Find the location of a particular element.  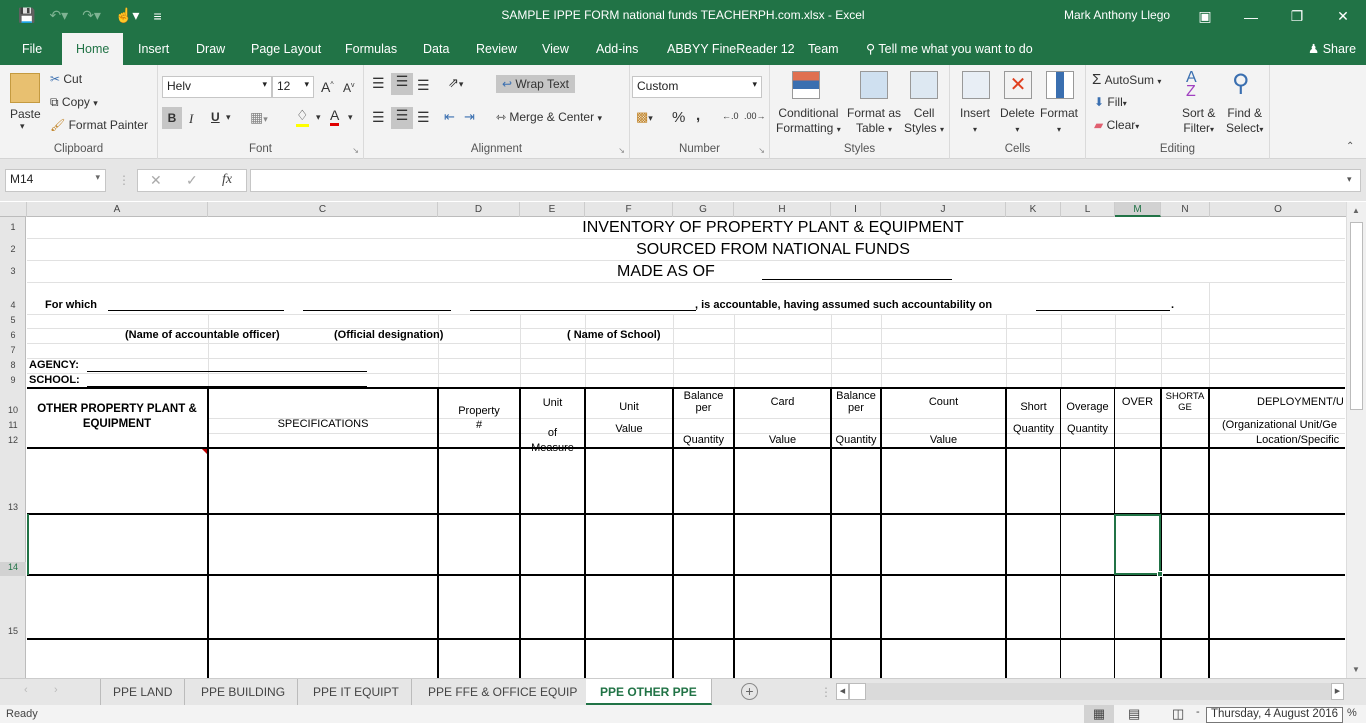

font-name-select: Helv ▾ is located at coordinates (217, 87).